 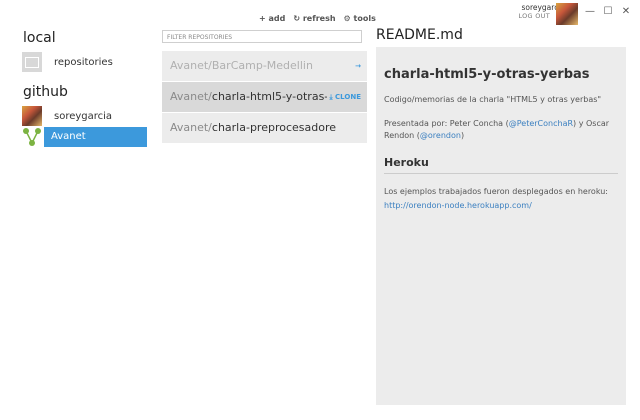 What do you see at coordinates (297, 18) in the screenshot?
I see `refresh-icon: ↻` at bounding box center [297, 18].